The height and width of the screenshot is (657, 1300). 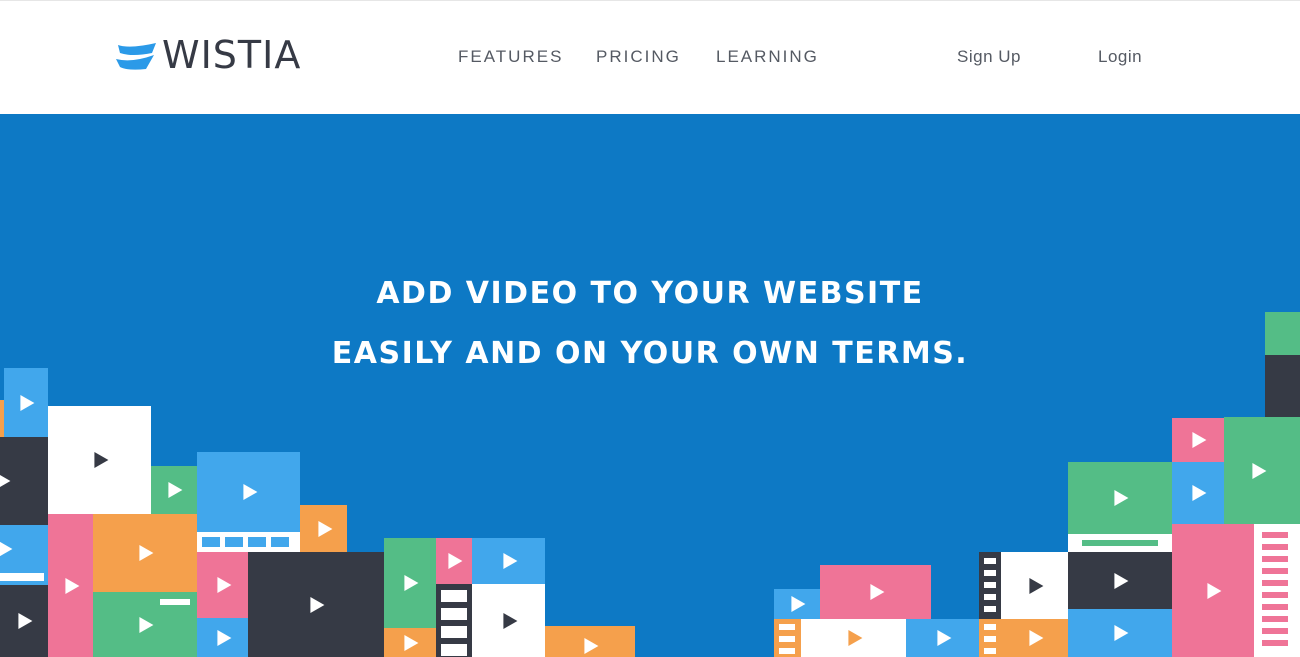 I want to click on login-link: Login, so click(x=1120, y=57).